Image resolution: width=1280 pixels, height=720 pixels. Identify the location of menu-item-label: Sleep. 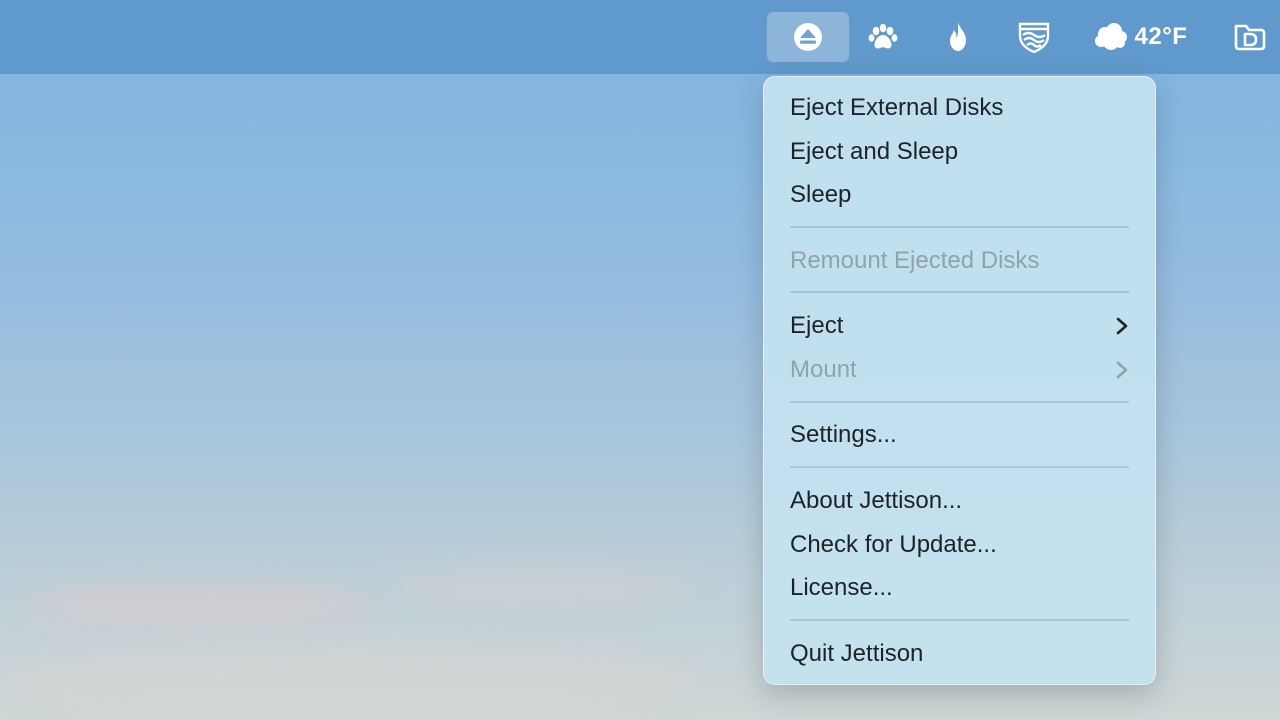
(821, 194).